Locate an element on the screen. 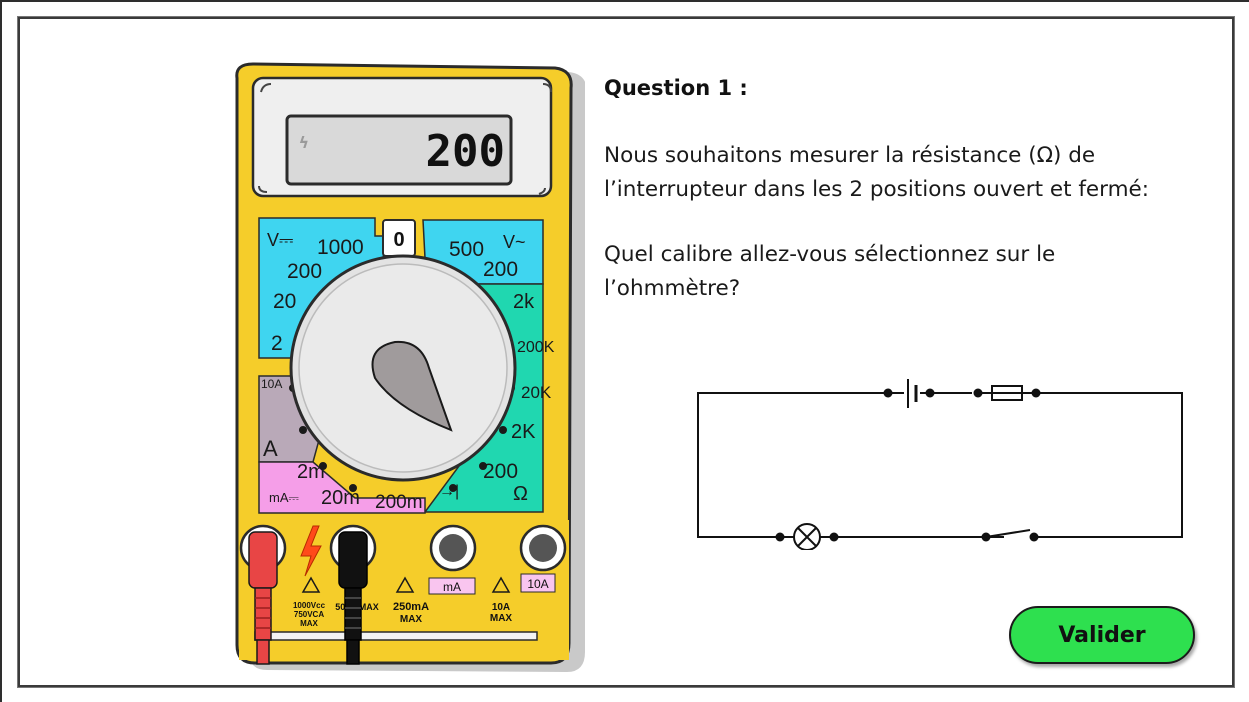 This screenshot has height=702, width=1249. circuit-wire is located at coordinates (792, 465).